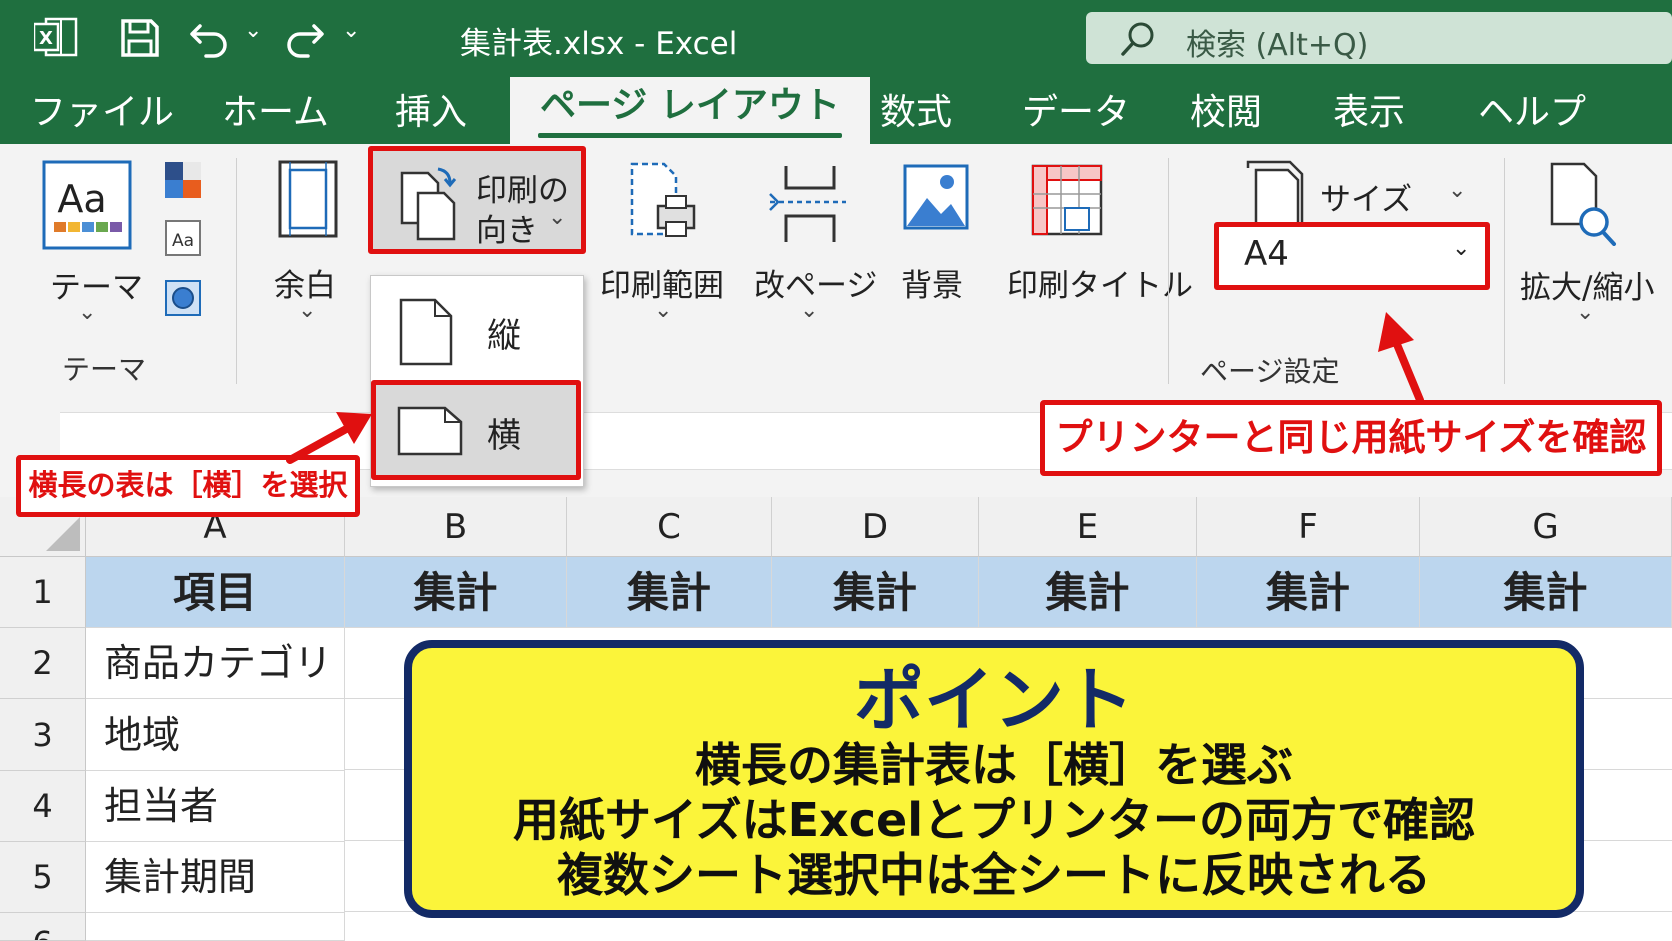  What do you see at coordinates (504, 336) in the screenshot?
I see `portrait-label: 縦` at bounding box center [504, 336].